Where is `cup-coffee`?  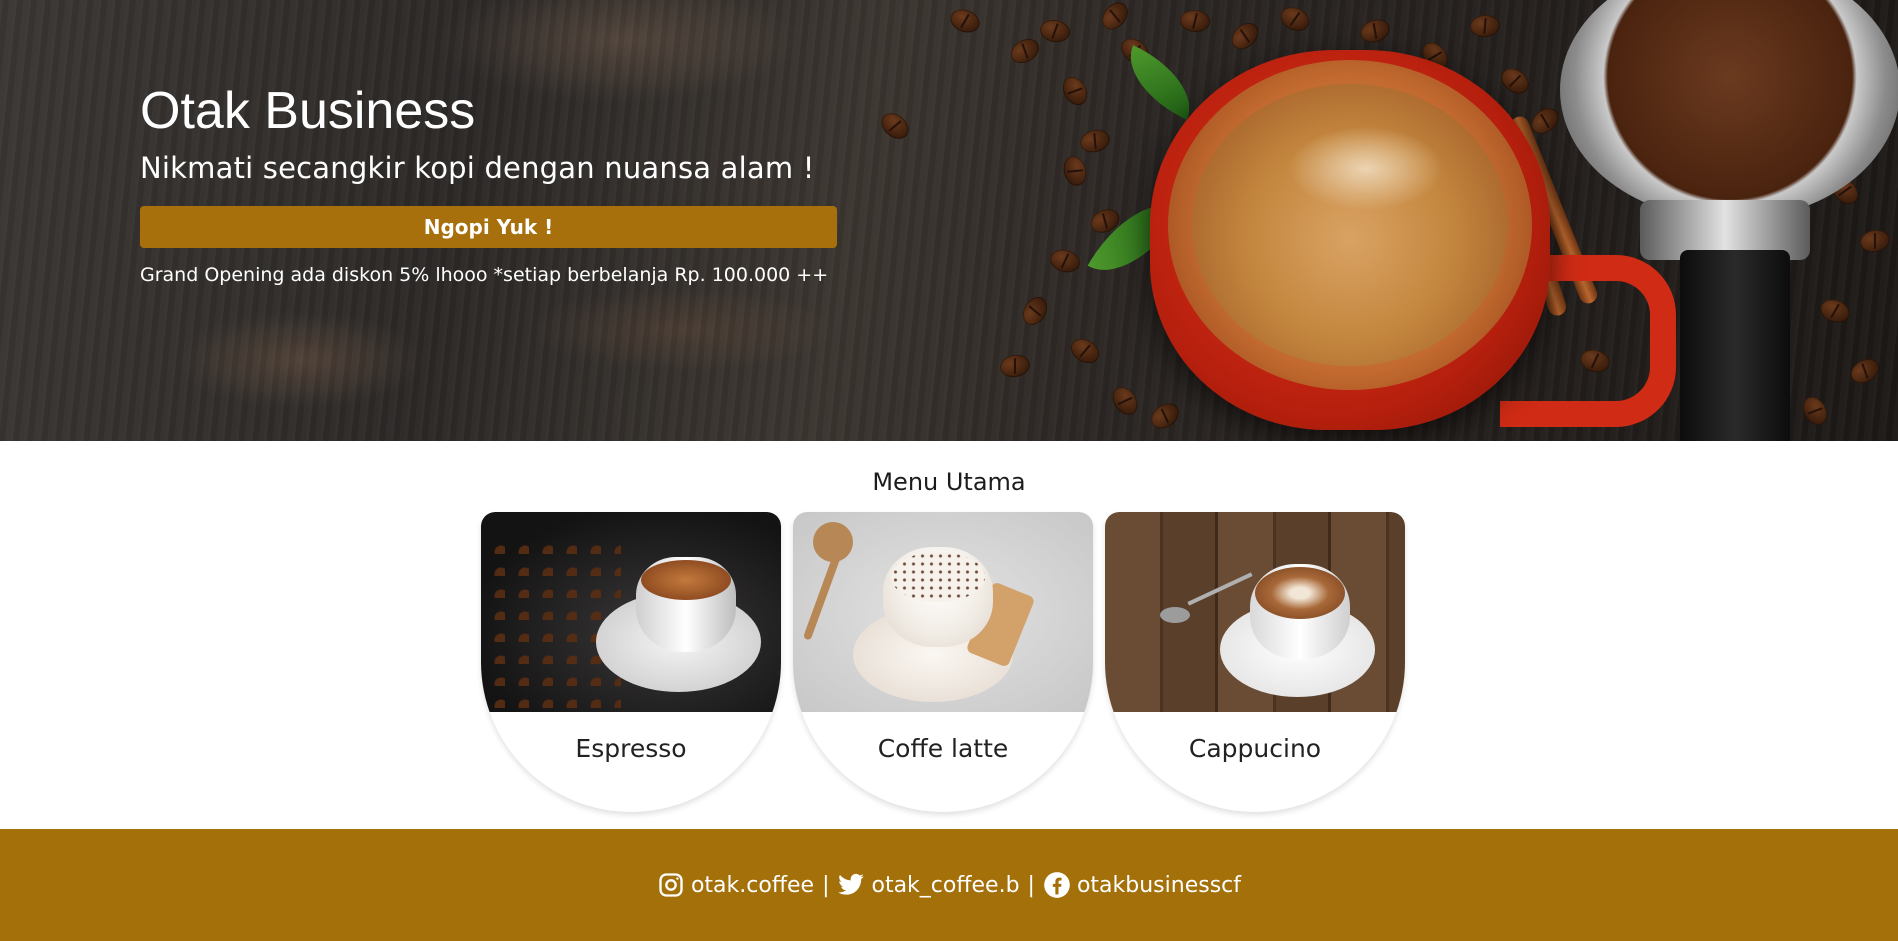
cup-coffee is located at coordinates (1350, 225).